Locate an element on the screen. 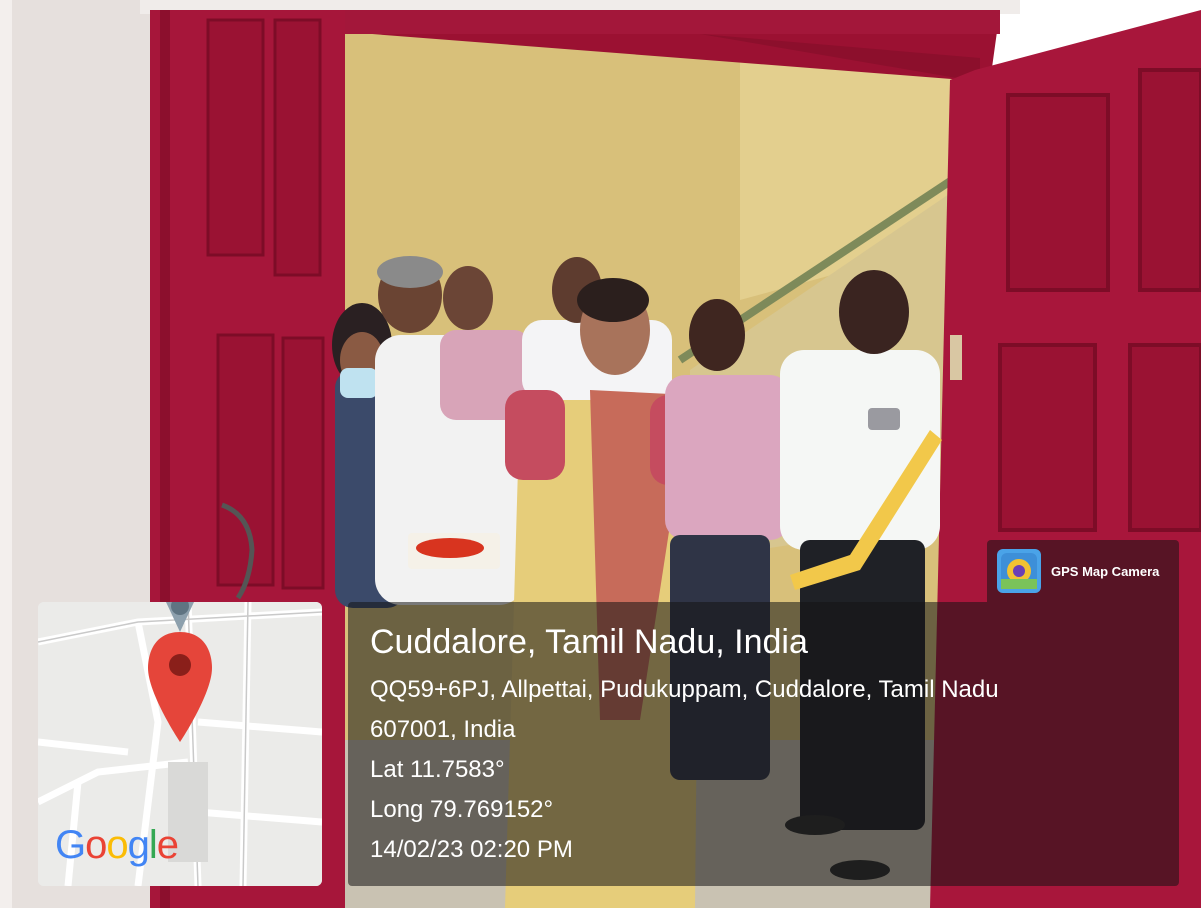  gps-map-camera-icon is located at coordinates (1019, 571).